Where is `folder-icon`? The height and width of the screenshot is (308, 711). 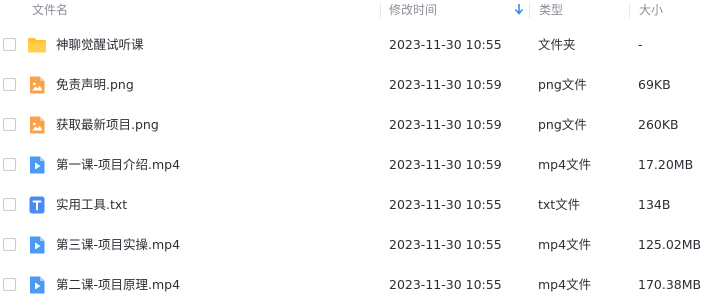
folder-icon is located at coordinates (37, 45).